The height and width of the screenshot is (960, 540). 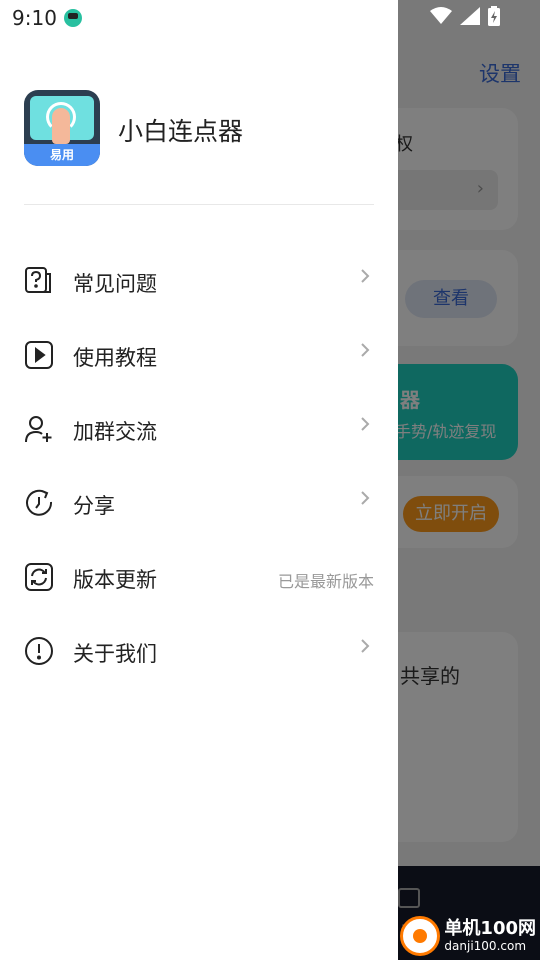 I want to click on status-time: 9:10, so click(x=34, y=18).